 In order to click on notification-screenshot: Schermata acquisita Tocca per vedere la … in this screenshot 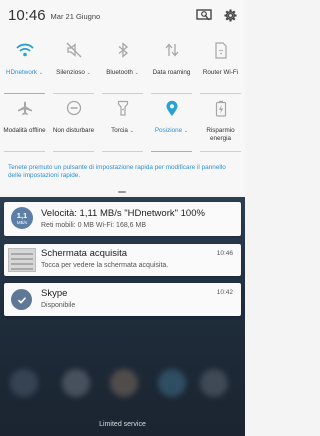, I will do `click(122, 260)`.